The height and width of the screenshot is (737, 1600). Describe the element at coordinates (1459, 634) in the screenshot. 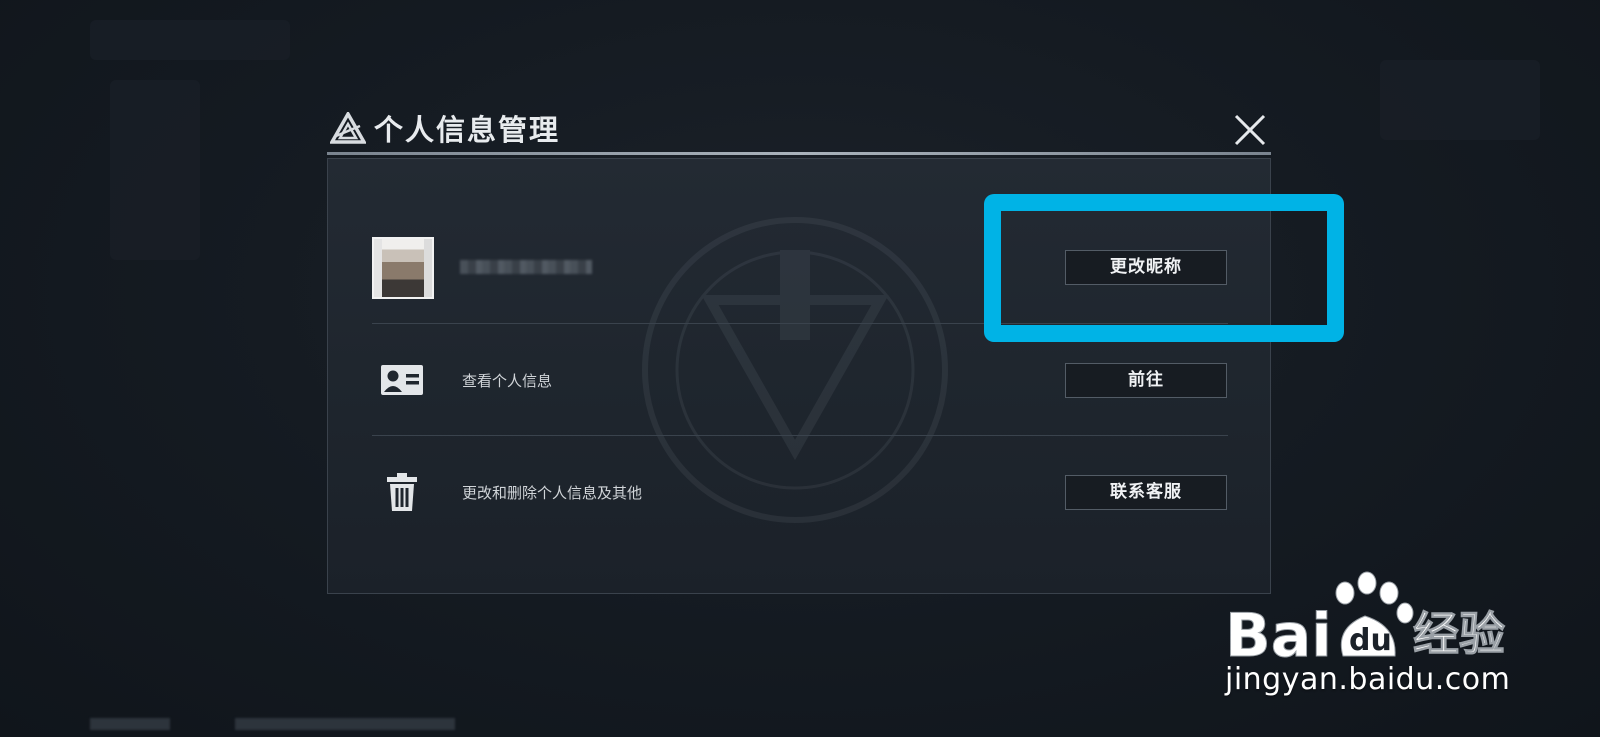

I see `brand-right-text: 经验` at that location.